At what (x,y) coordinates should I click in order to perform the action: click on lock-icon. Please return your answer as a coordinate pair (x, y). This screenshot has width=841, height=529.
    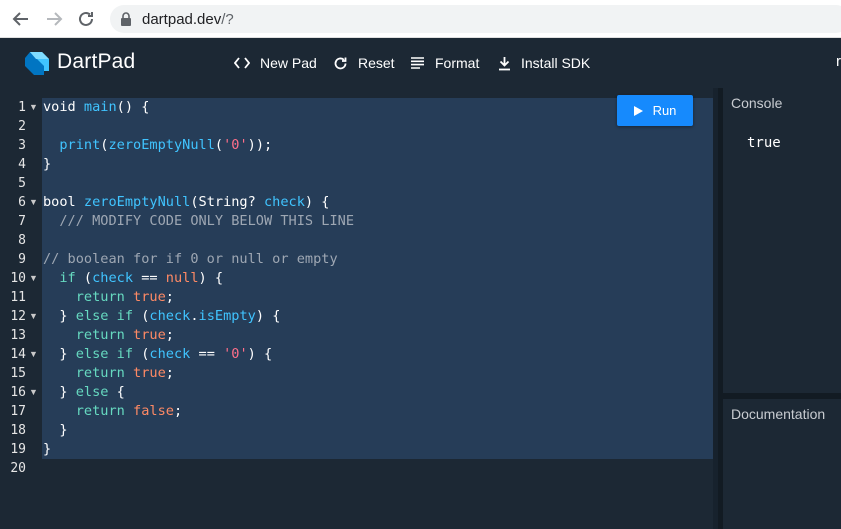
    Looking at the image, I should click on (126, 19).